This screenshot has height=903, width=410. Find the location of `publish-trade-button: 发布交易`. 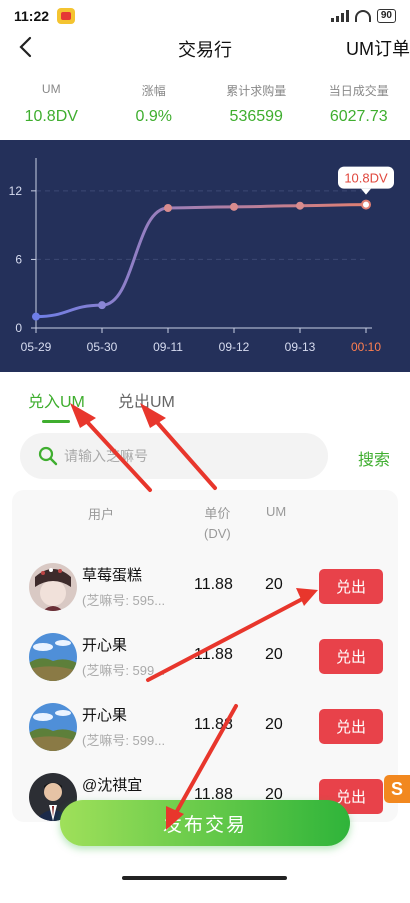

publish-trade-button: 发布交易 is located at coordinates (205, 823).